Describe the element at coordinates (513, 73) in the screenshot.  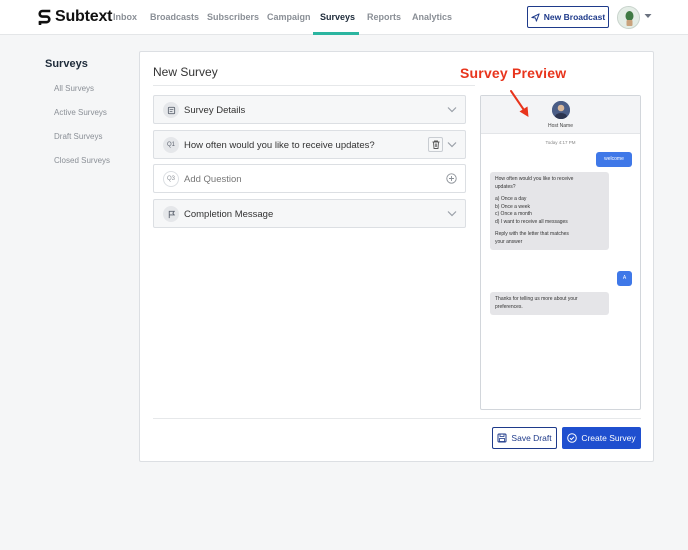
I see `survey-preview-annotation: Survey Preview` at that location.